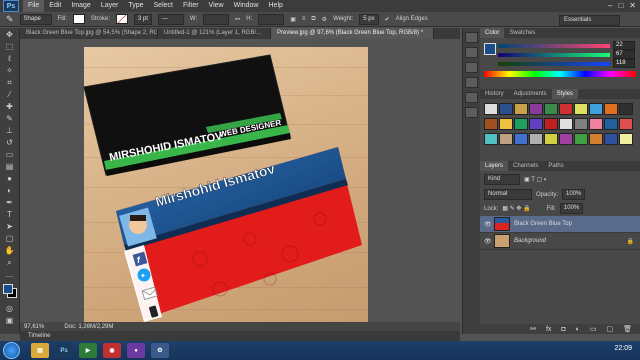 This screenshot has width=640, height=360. I want to click on lasso-tool-icon: ℓ, so click(9, 58).